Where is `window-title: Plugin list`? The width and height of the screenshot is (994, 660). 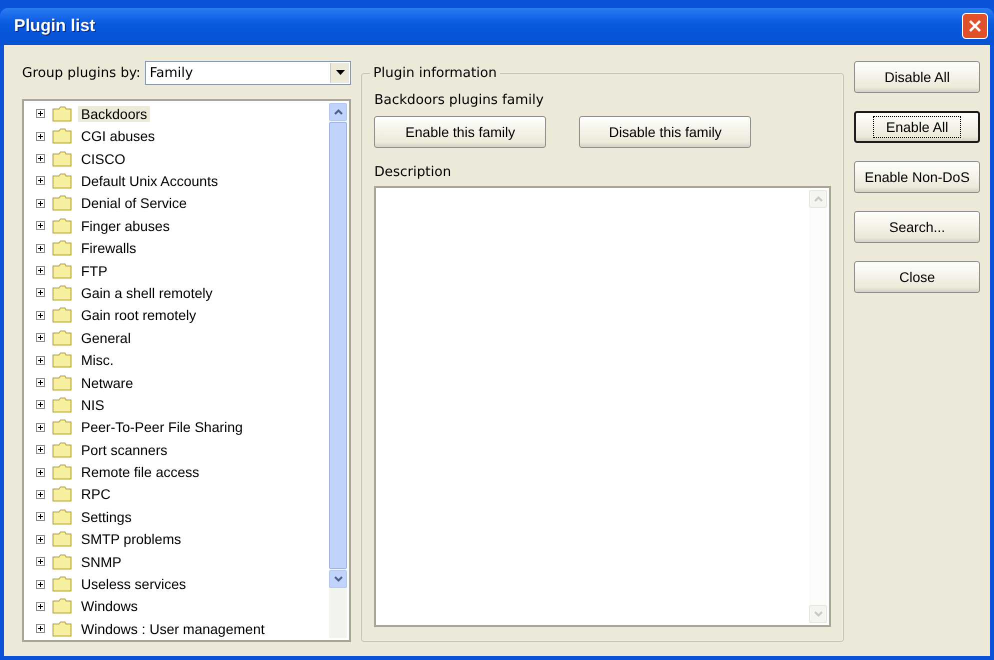 window-title: Plugin list is located at coordinates (55, 26).